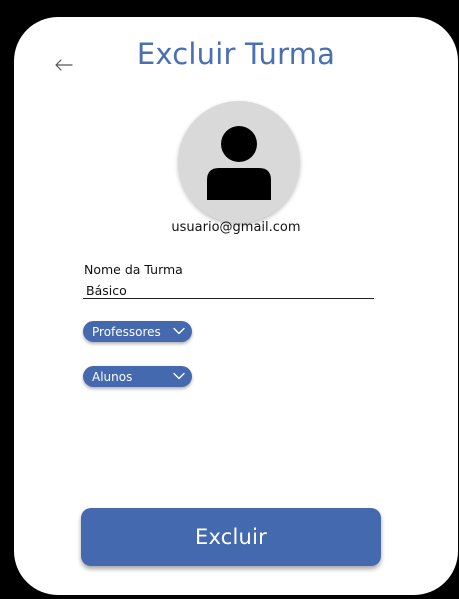  I want to click on teachers-dropdown: Professores, so click(137, 331).